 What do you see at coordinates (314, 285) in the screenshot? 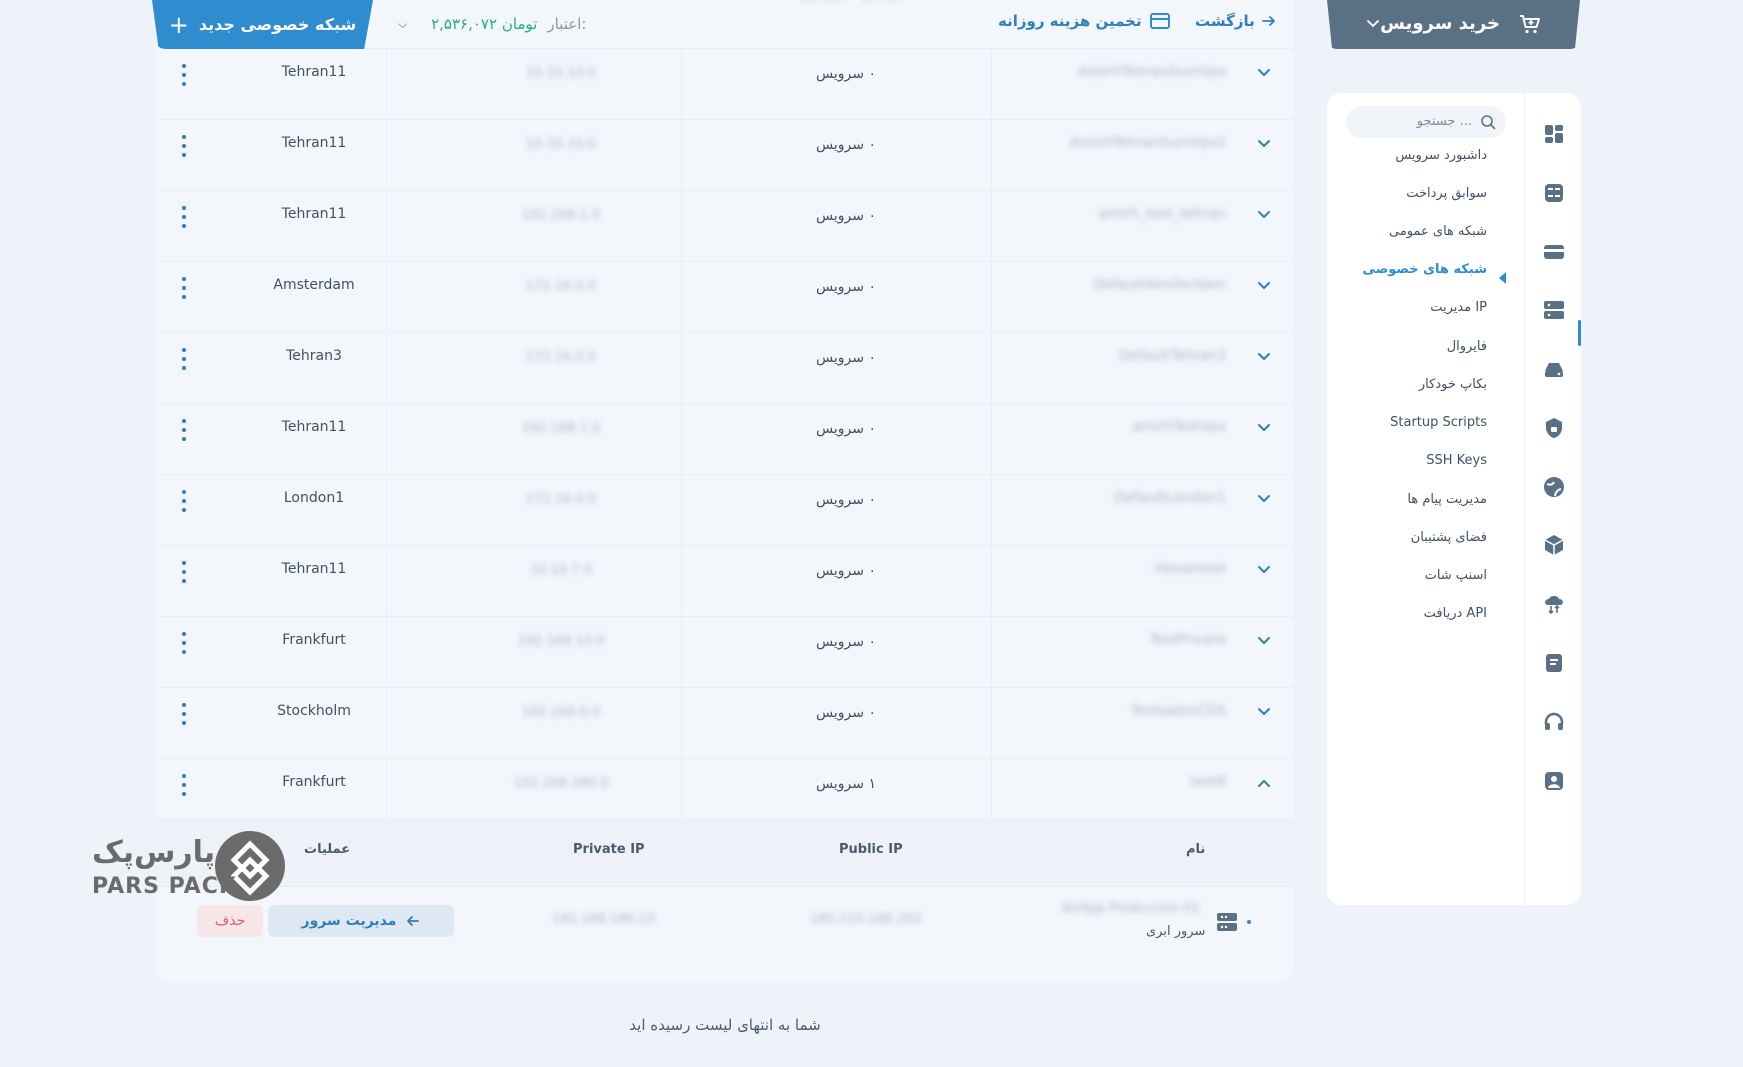
I see `network-location: Amsterdam` at bounding box center [314, 285].